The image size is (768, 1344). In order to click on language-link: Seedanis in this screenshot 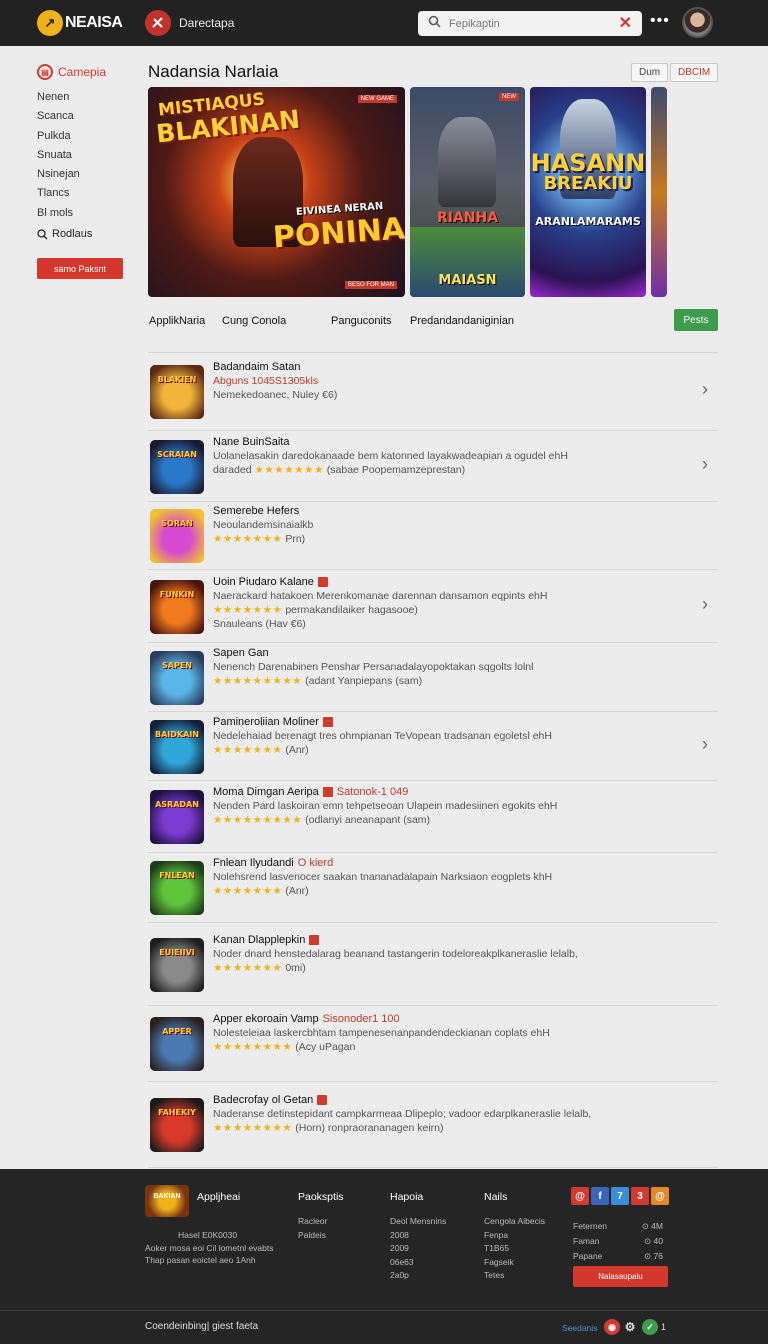, I will do `click(579, 1328)`.